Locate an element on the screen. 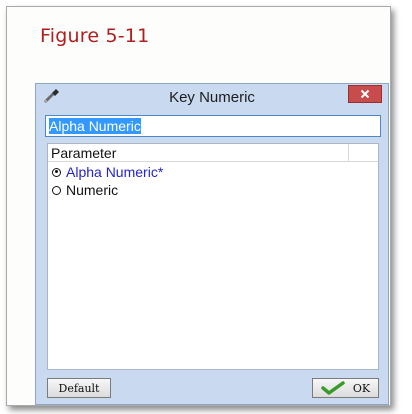  ok-button: OK is located at coordinates (345, 388).